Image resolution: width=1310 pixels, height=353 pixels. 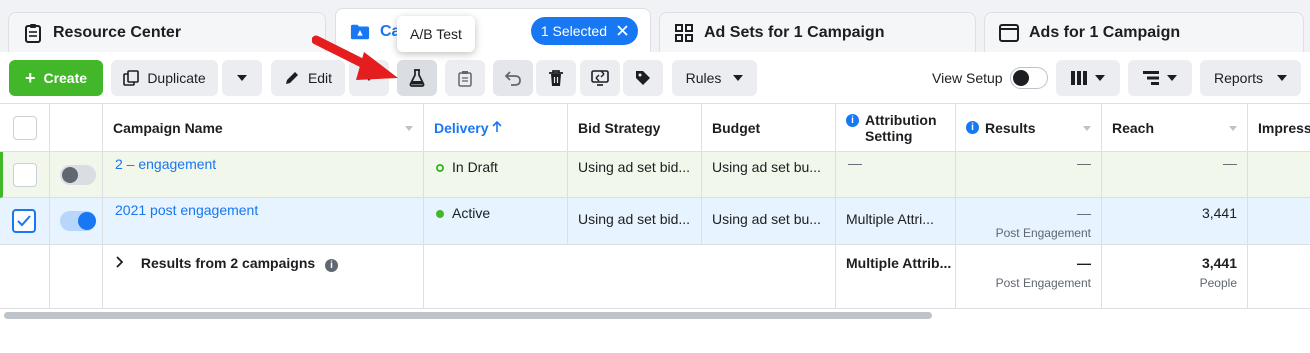 I want to click on ab-test-tooltip: A/B Test, so click(x=436, y=34).